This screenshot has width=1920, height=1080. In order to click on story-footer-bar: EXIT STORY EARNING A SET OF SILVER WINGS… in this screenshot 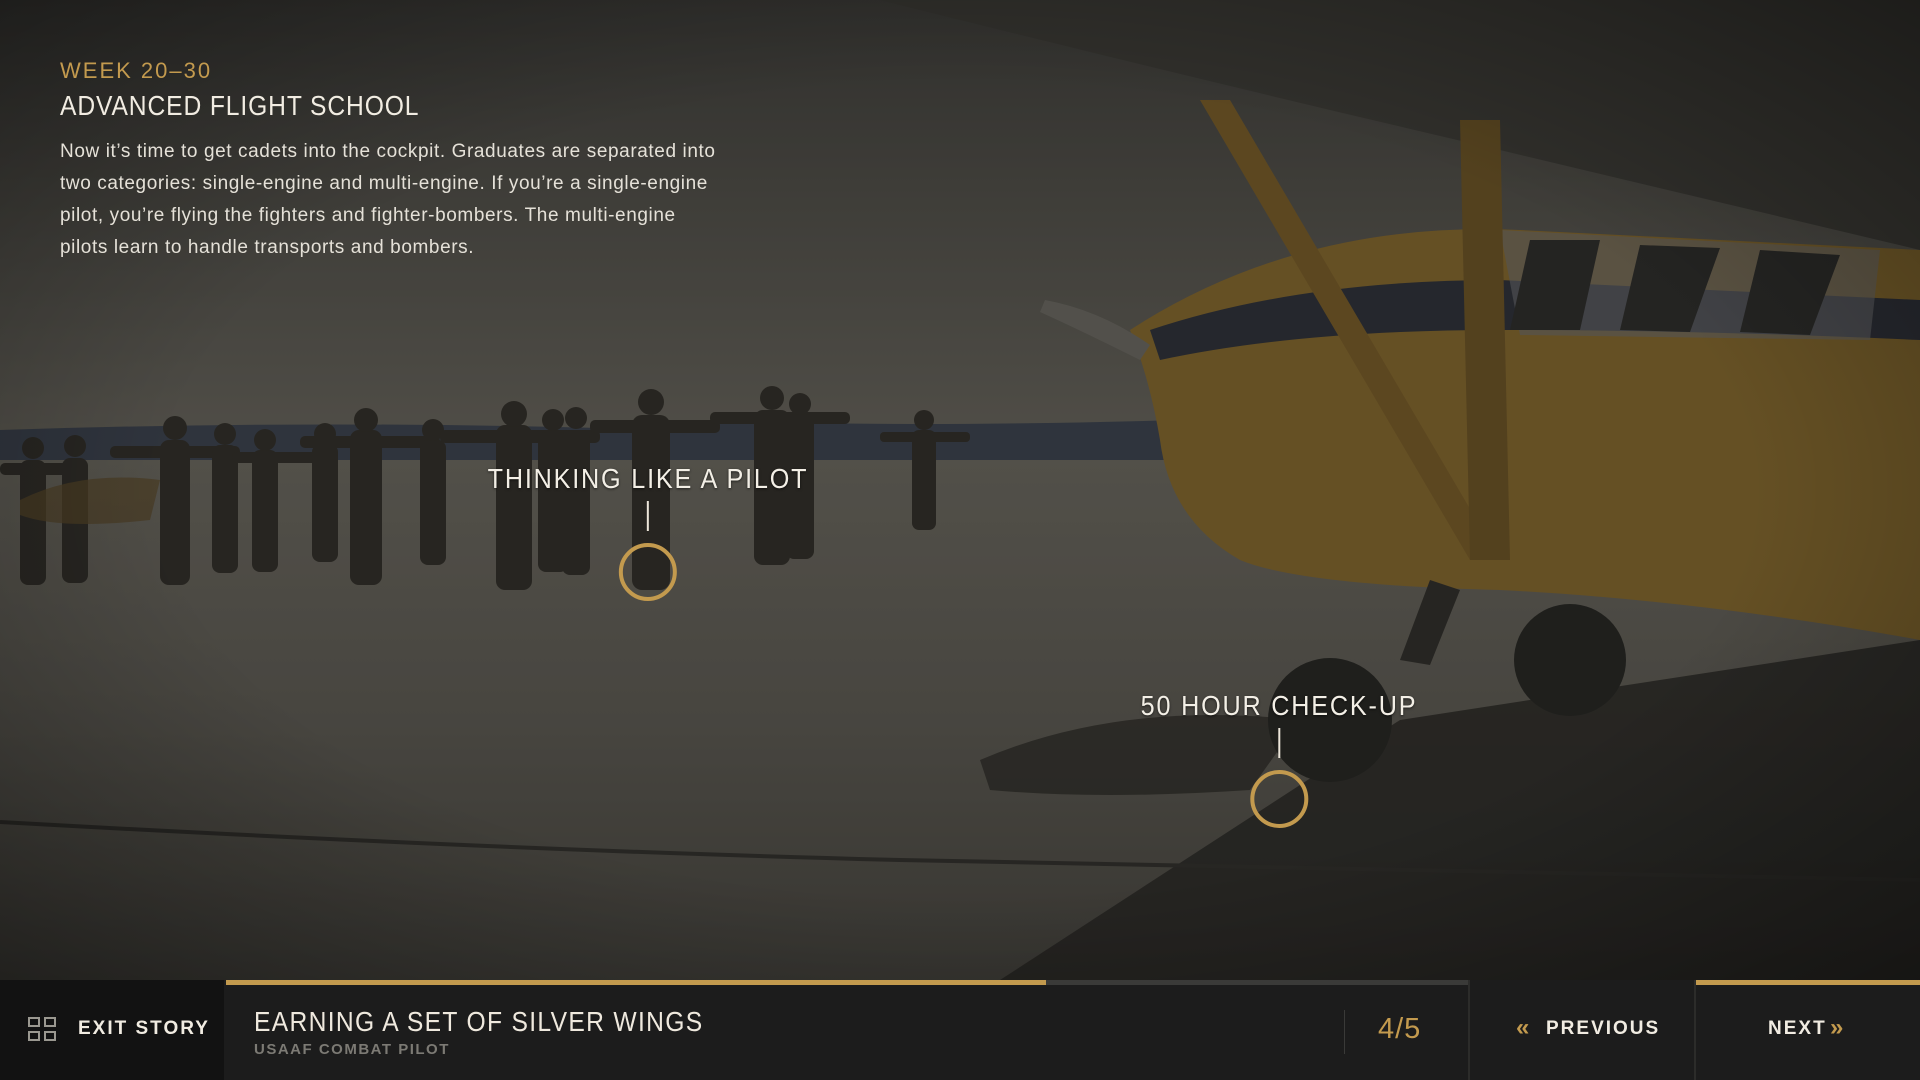, I will do `click(960, 1030)`.